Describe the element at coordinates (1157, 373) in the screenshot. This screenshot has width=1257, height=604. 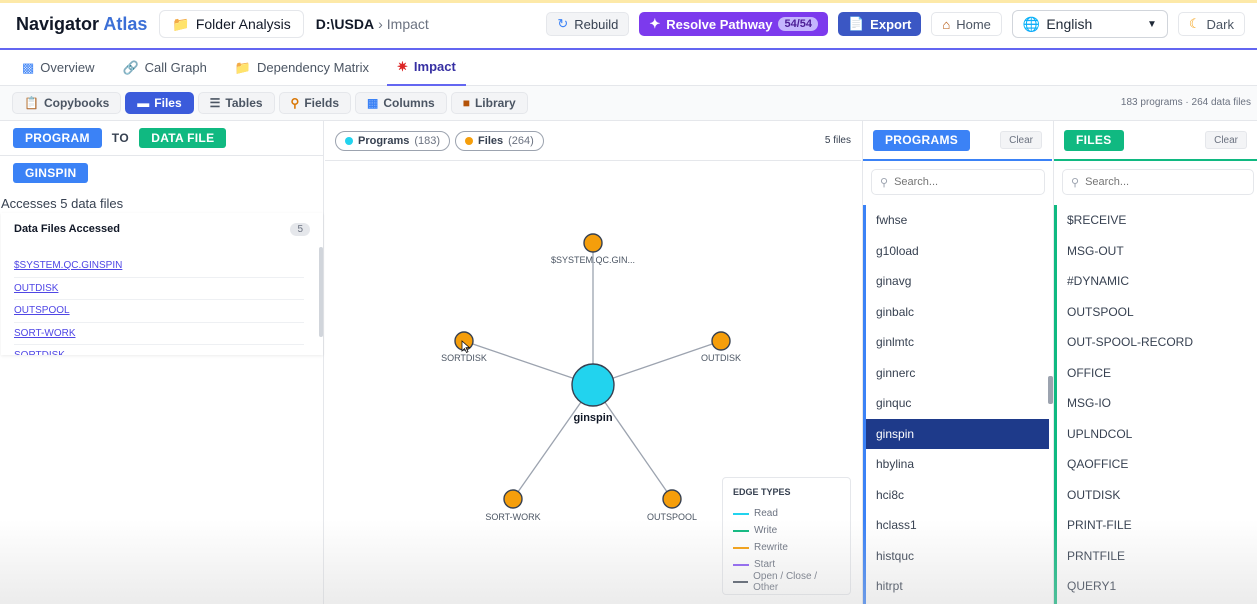
I see `file-item: OFFICE` at that location.